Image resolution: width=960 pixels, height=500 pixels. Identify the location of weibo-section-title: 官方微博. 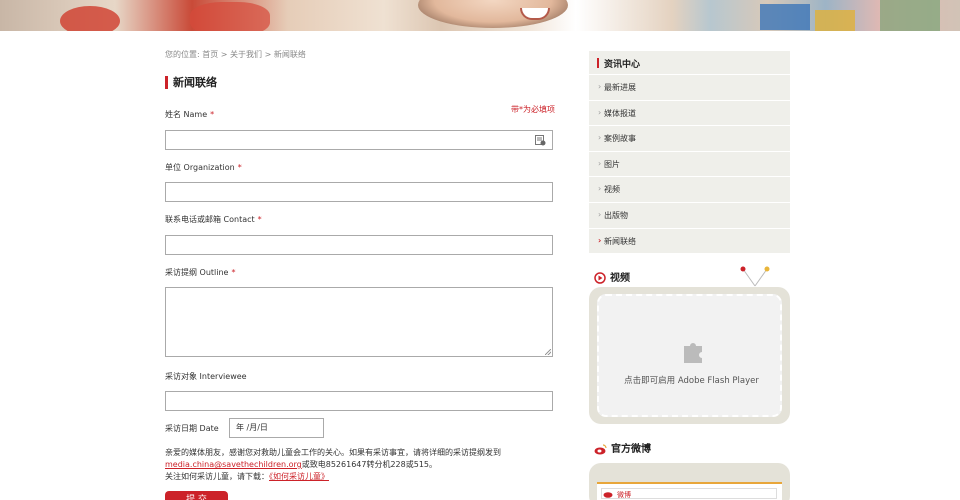
(622, 447).